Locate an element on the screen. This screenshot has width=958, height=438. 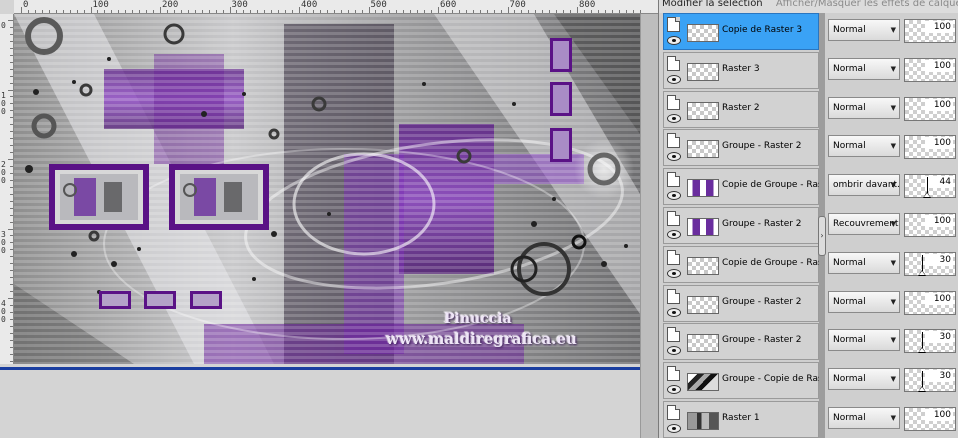
blend-mode-select: Recouvrement ▼ is located at coordinates (864, 224).